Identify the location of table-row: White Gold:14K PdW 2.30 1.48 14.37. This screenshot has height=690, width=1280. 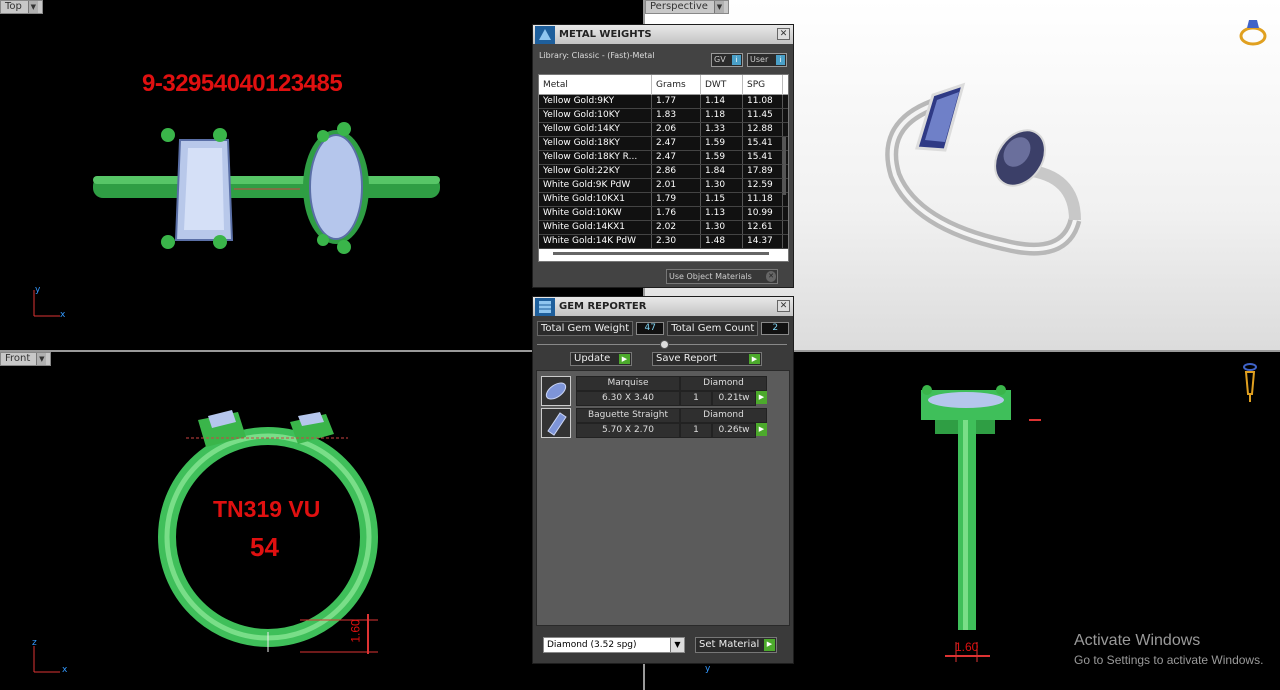
(663, 242).